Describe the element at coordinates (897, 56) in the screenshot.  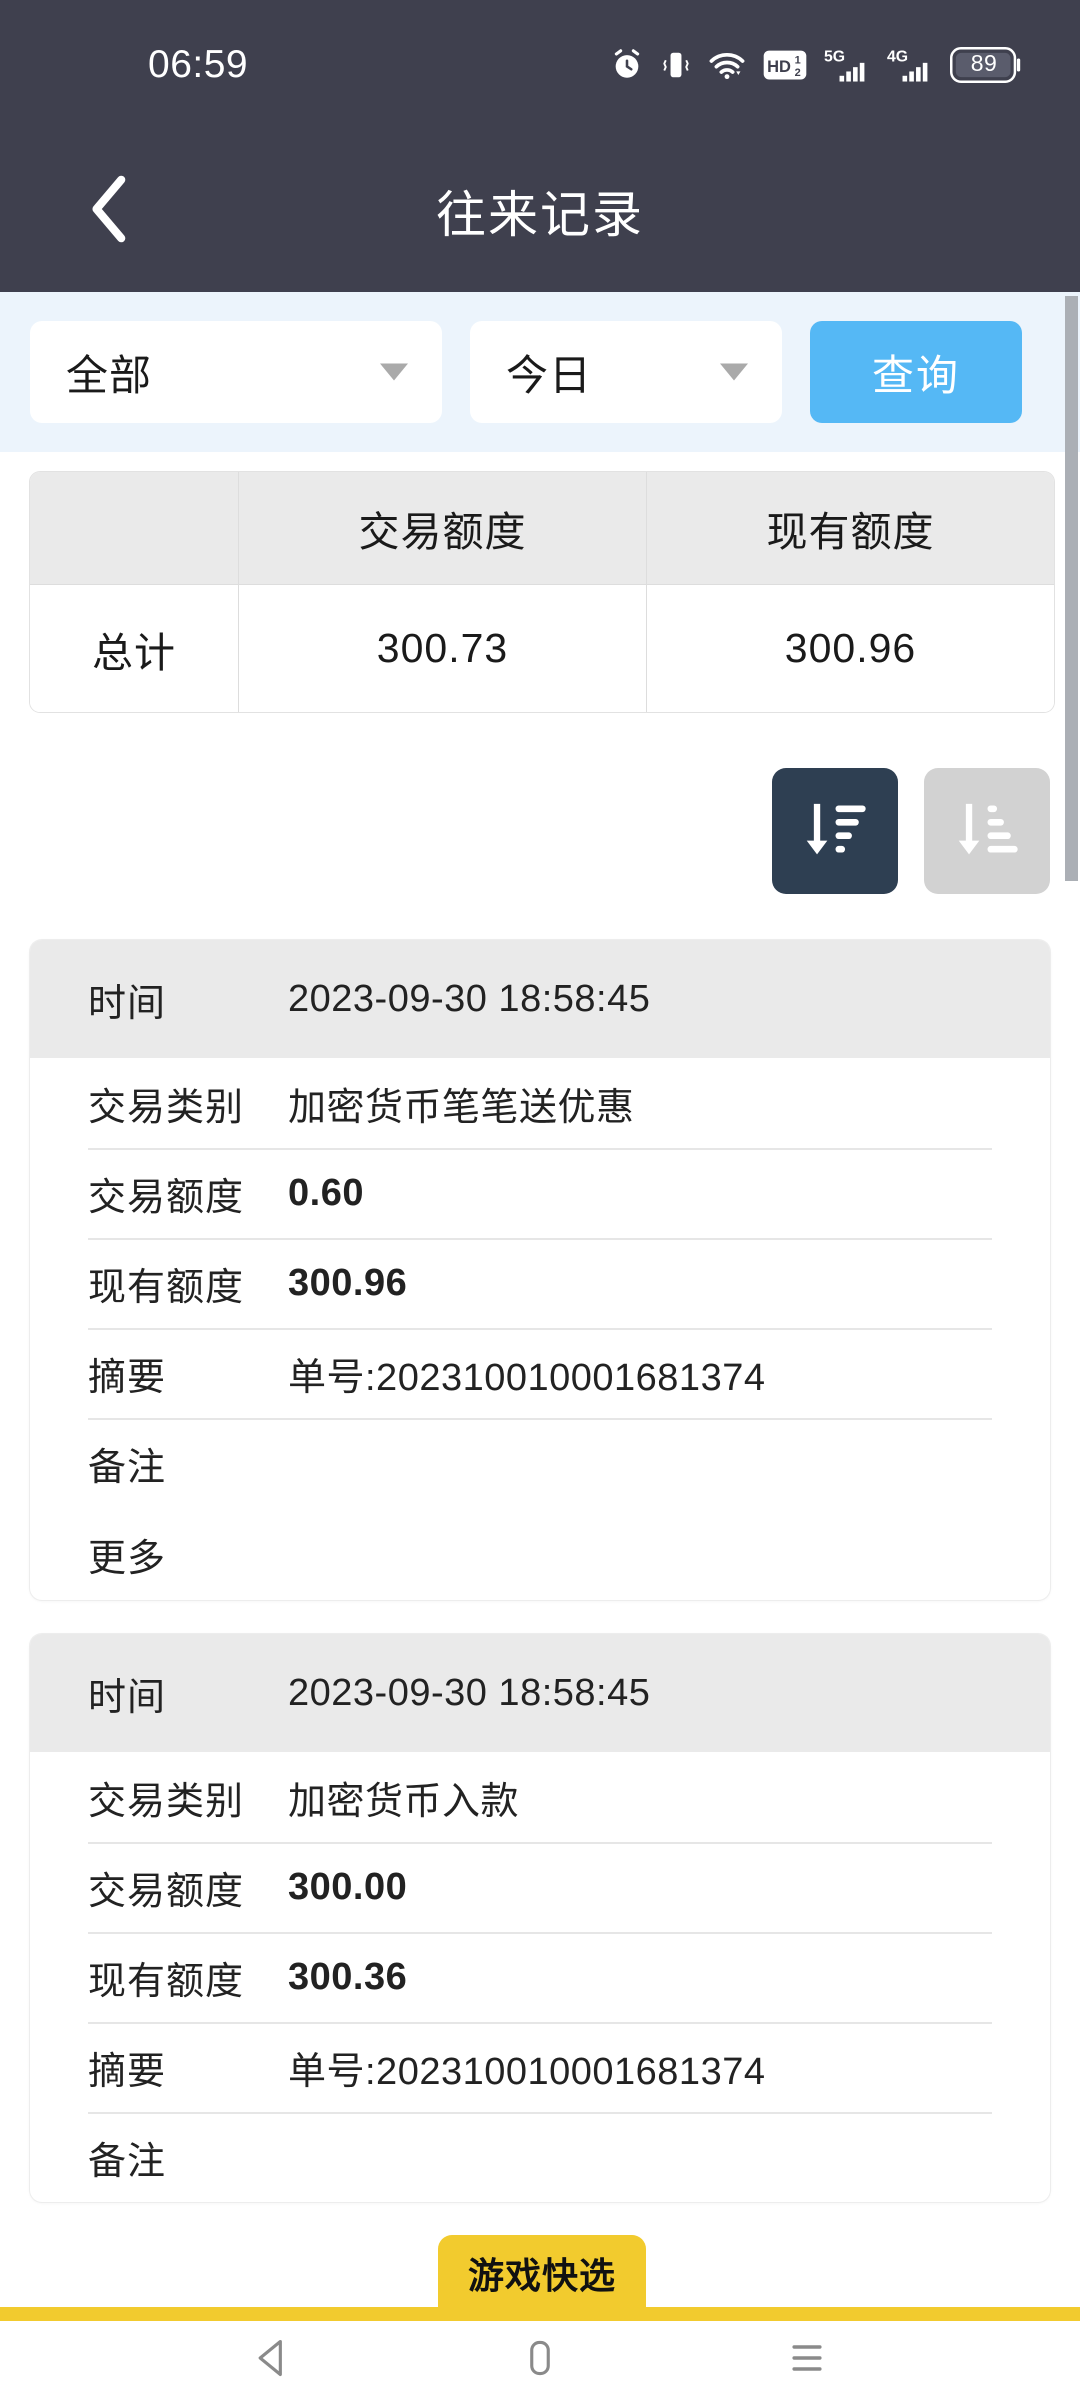
I see `svg-text: 4G` at that location.